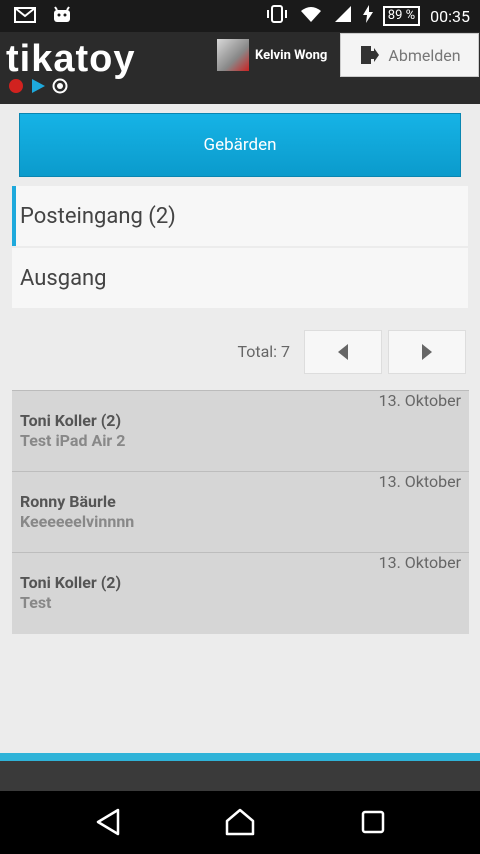  I want to click on total-count: Total: 7, so click(263, 351).